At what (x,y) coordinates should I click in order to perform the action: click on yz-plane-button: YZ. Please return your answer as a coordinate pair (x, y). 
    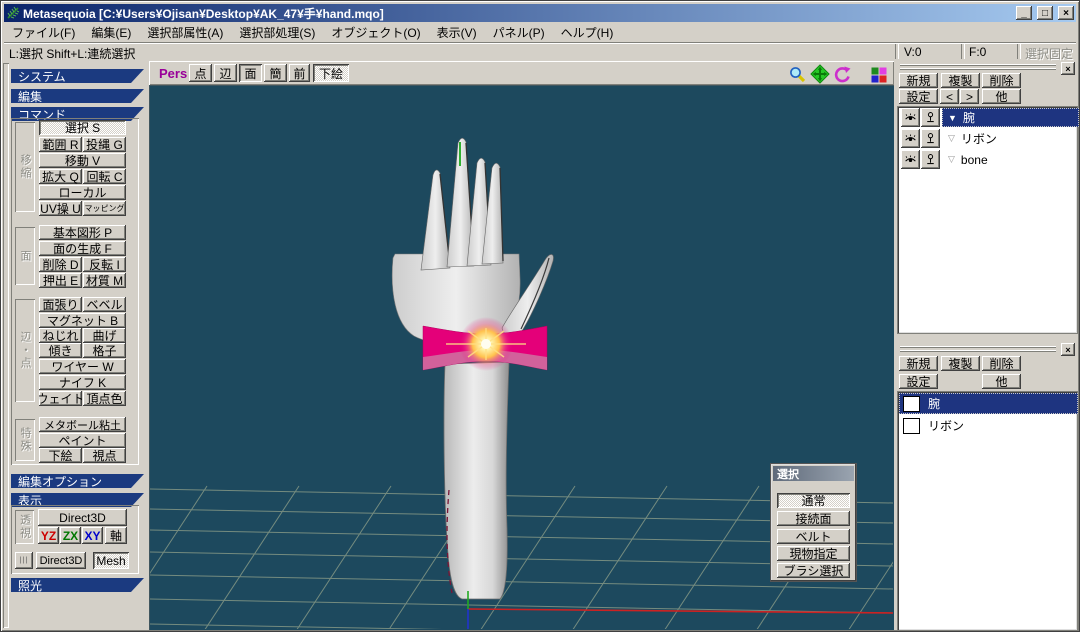
    Looking at the image, I should click on (48, 535).